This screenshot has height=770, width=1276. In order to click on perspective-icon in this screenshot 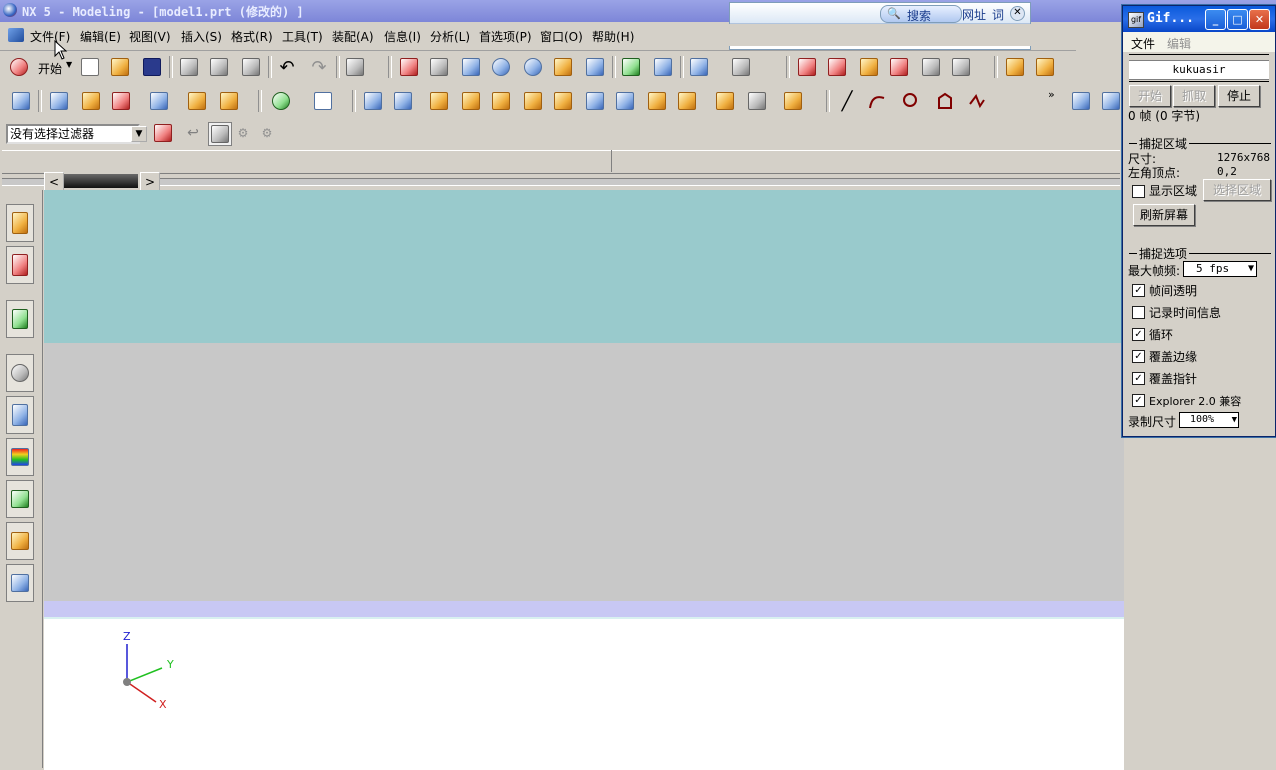, I will do `click(595, 67)`.